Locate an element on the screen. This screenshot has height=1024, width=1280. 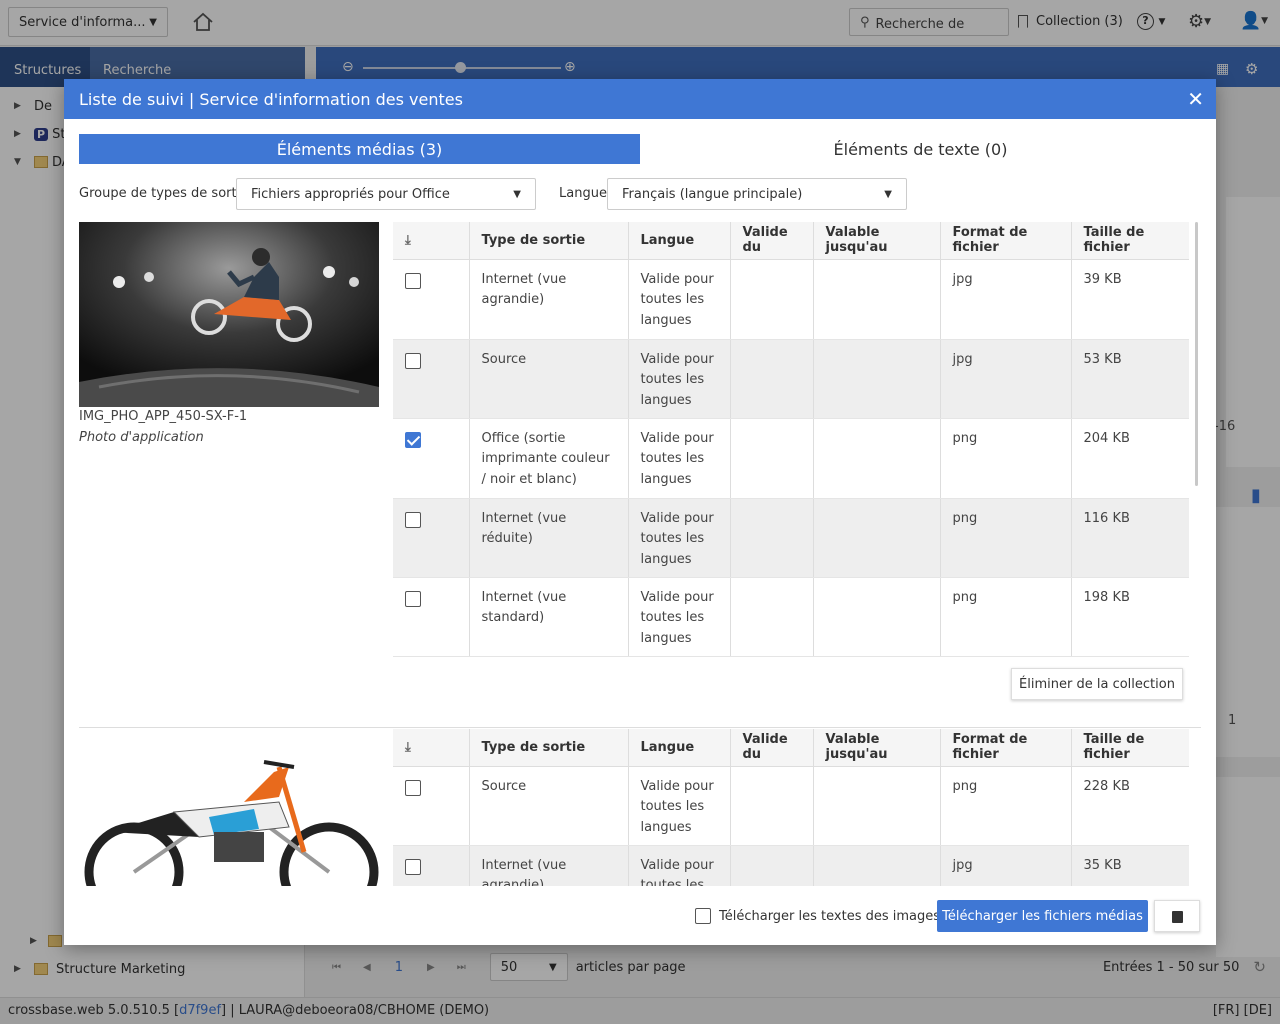
download-texts-checkbox is located at coordinates (703, 916).